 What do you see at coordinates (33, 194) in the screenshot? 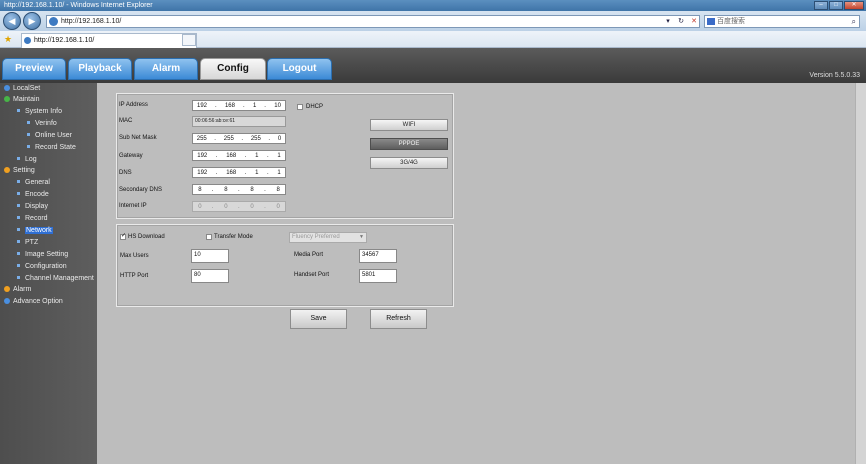
I see `sidebar-item-encode: Encode` at bounding box center [33, 194].